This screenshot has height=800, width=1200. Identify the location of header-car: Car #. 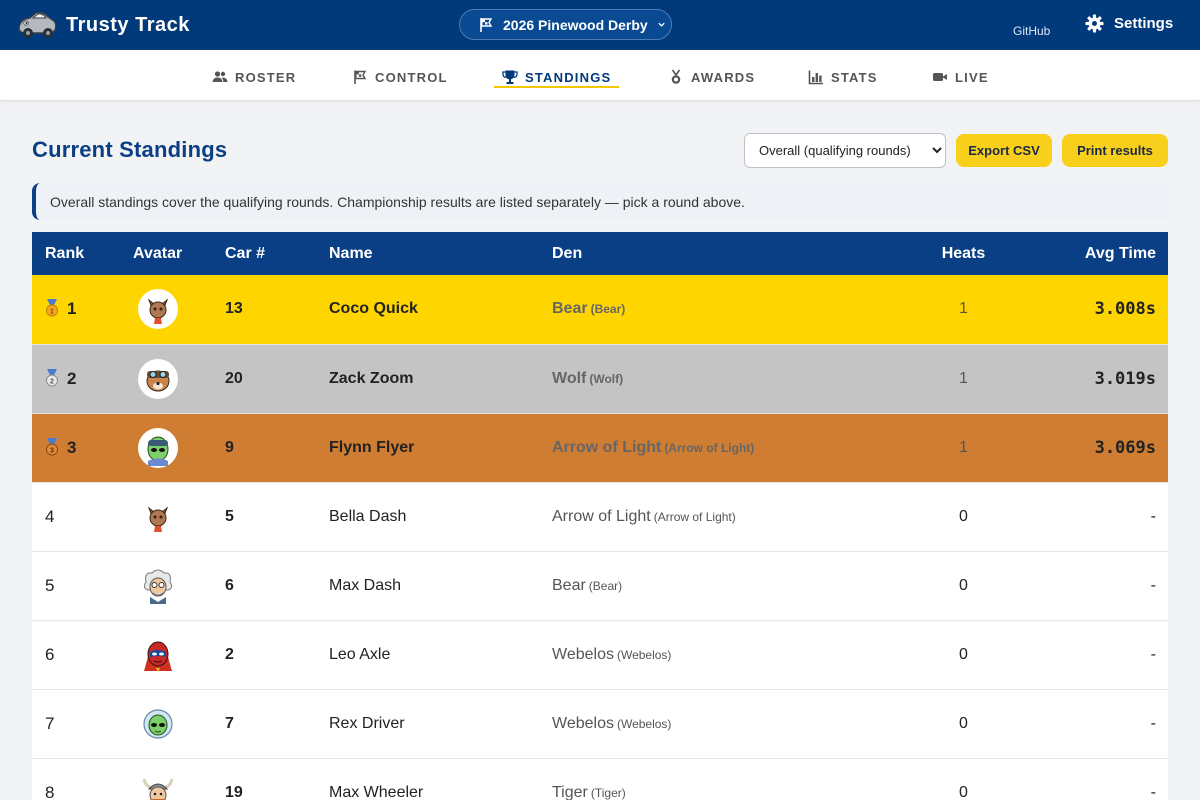
(264, 253).